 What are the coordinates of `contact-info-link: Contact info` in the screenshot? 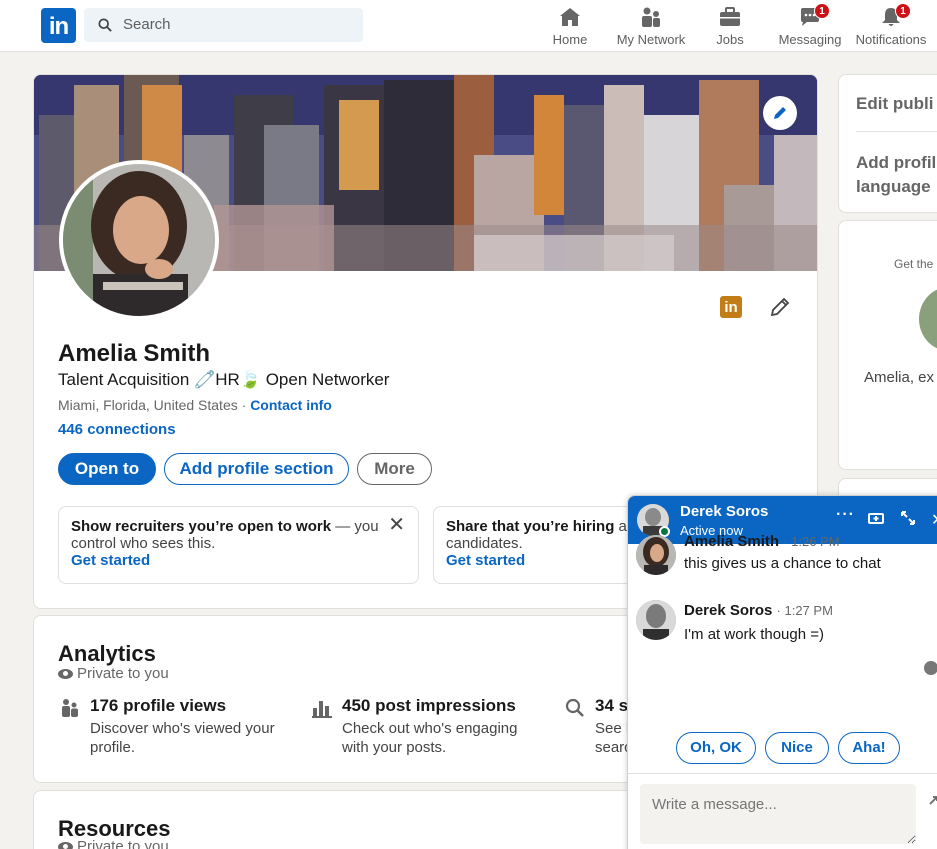 It's located at (291, 405).